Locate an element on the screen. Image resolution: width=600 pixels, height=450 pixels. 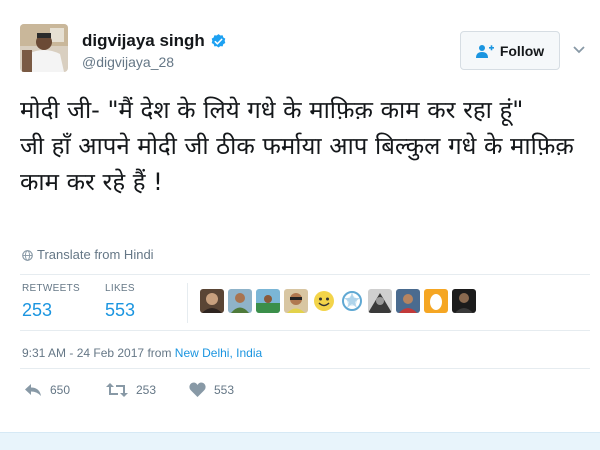
globe-icon is located at coordinates (27, 255).